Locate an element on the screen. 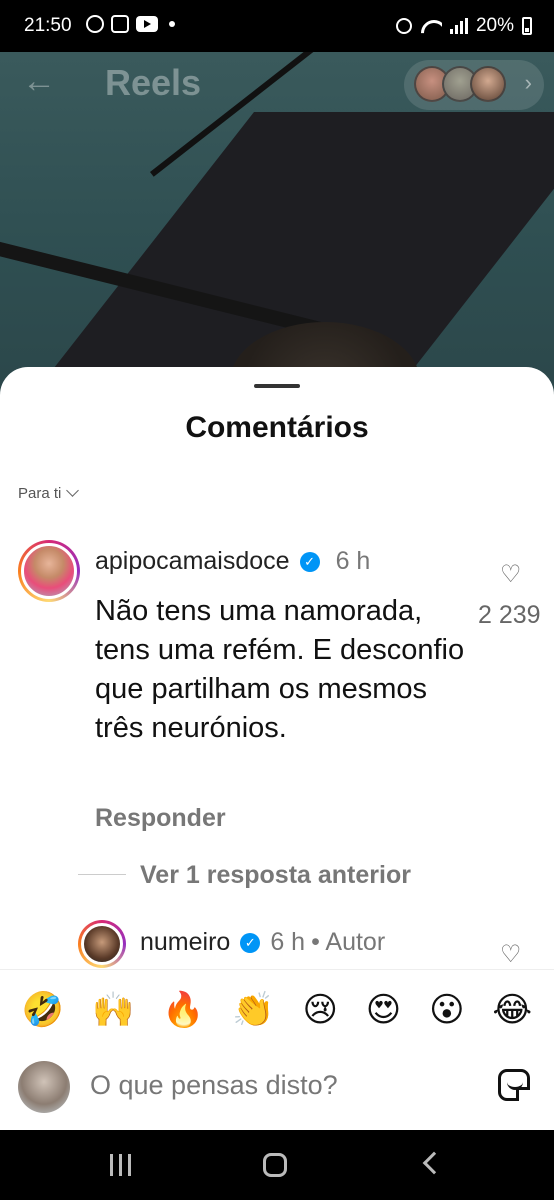 This screenshot has height=1200, width=554. emoji-joy: 😂 is located at coordinates (512, 1010).